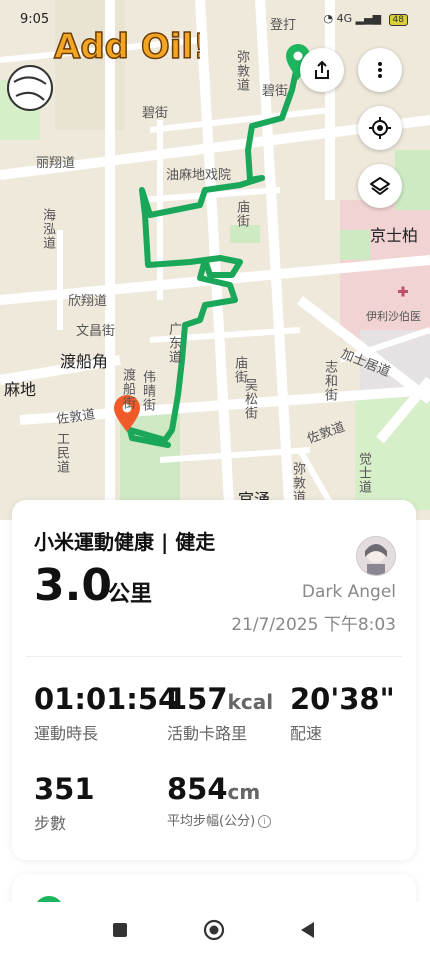  Describe the element at coordinates (313, 625) in the screenshot. I see `workout-datetime: 21/7/2025 下午8:03` at that location.